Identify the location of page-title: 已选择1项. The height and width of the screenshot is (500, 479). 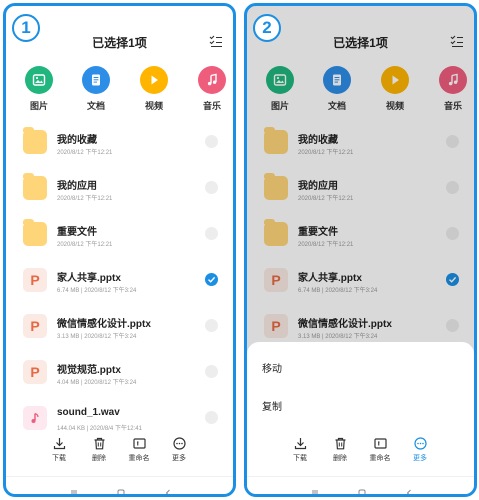
(119, 43).